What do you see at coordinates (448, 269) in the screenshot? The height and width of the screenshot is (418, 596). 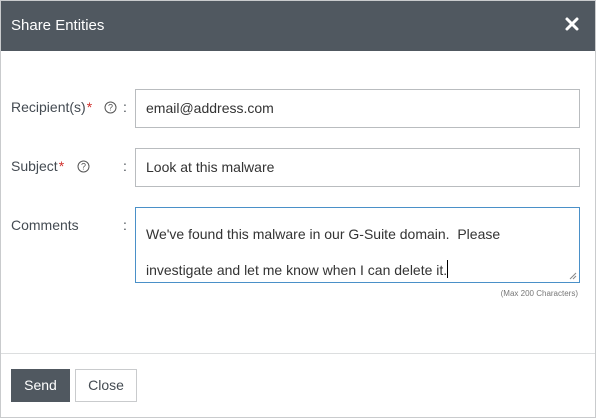 I see `text-cursor` at bounding box center [448, 269].